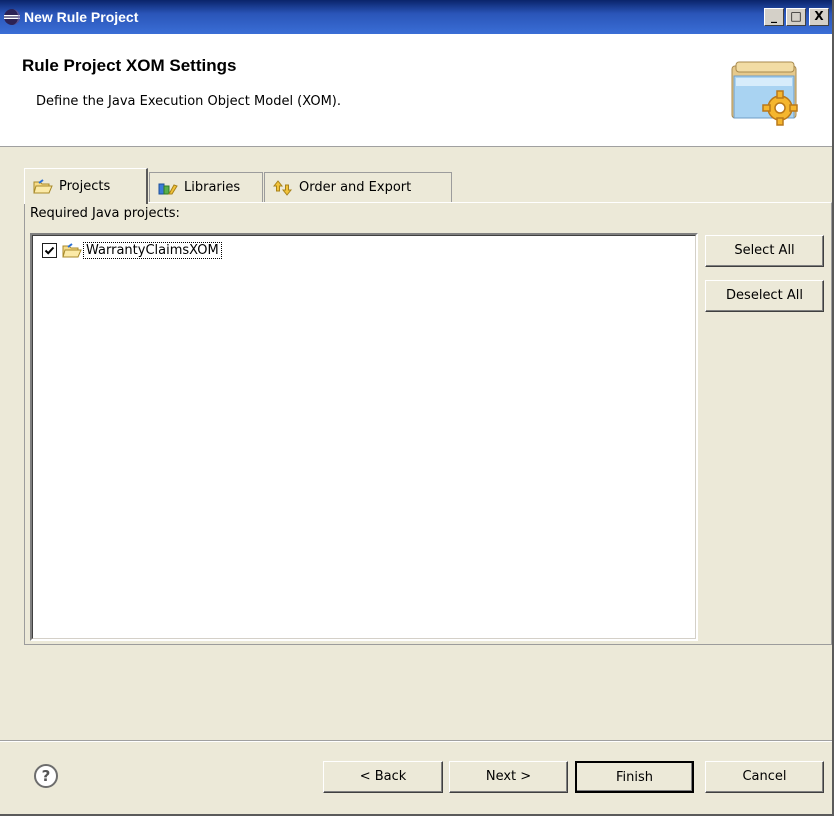  Describe the element at coordinates (43, 186) in the screenshot. I see `folder-open-icon` at that location.